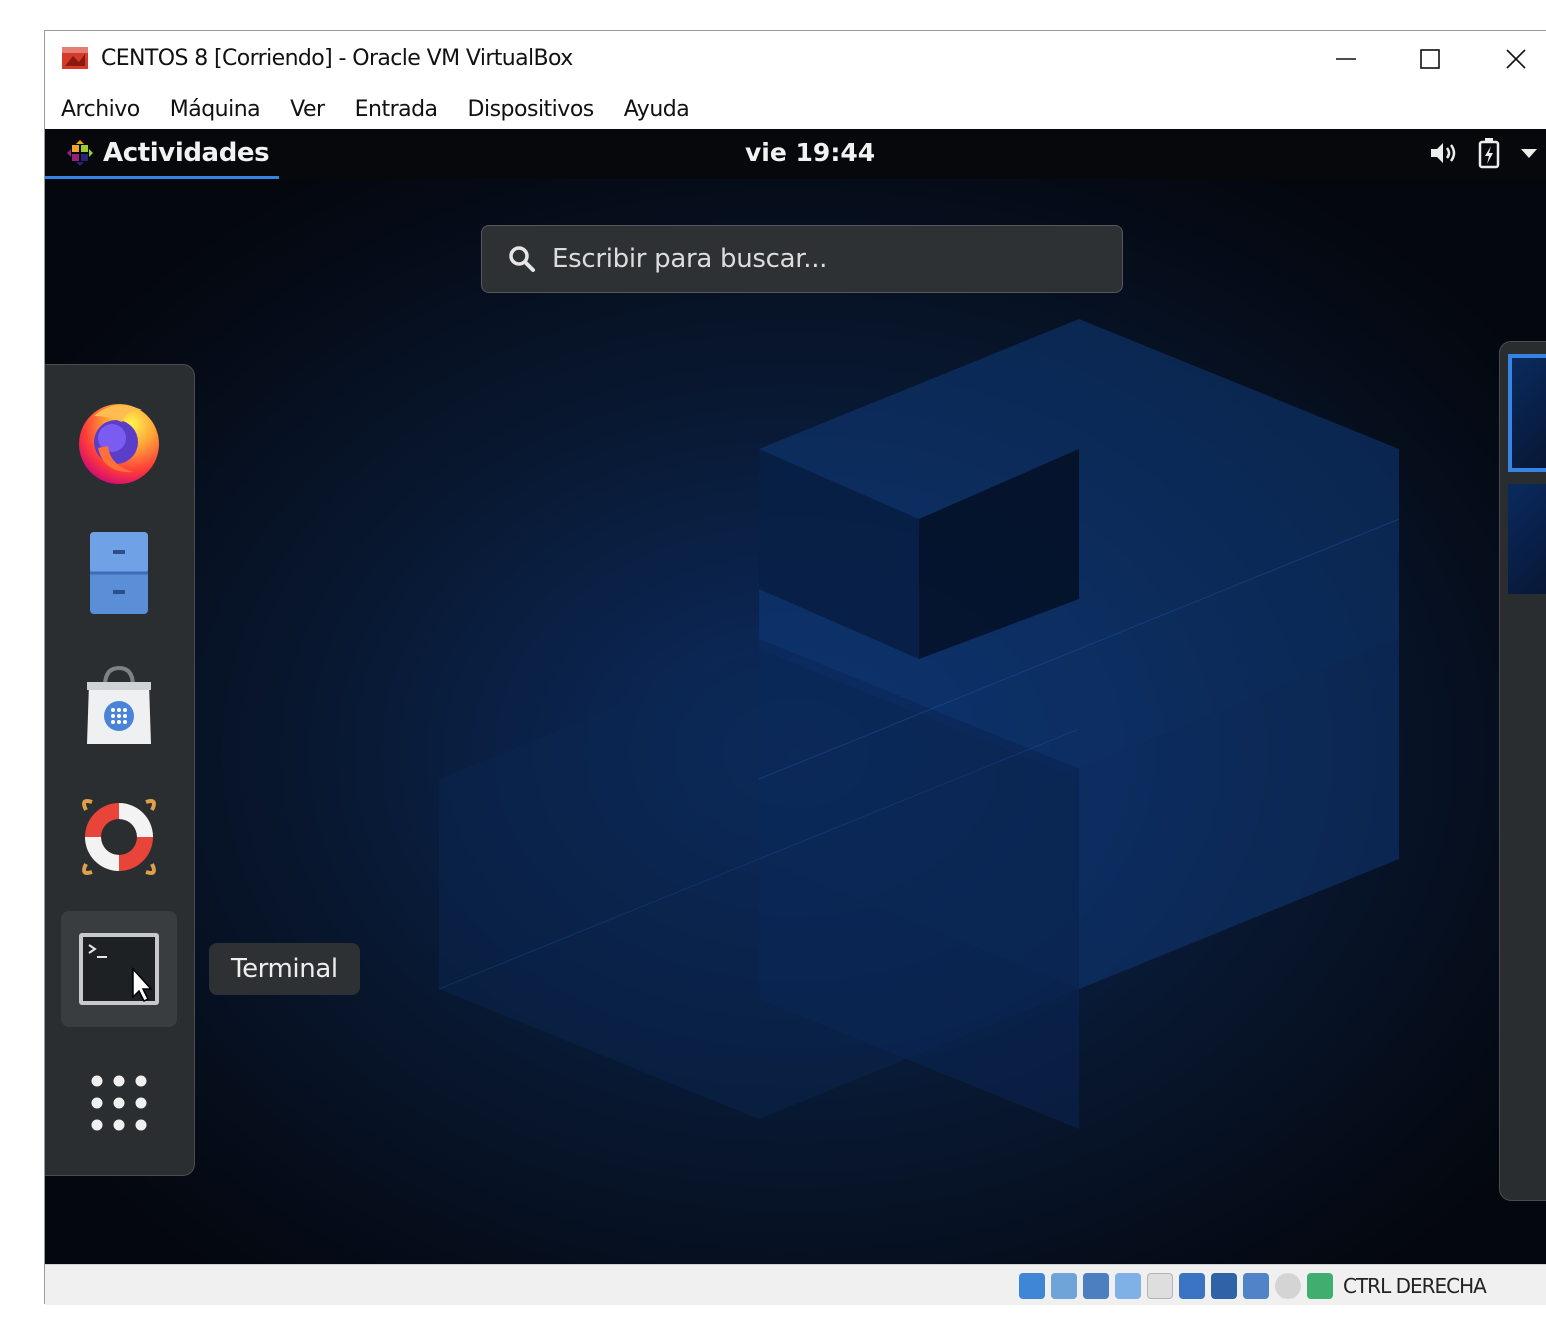 The height and width of the screenshot is (1318, 1546). Describe the element at coordinates (1224, 1286) in the screenshot. I see `display-icon` at that location.